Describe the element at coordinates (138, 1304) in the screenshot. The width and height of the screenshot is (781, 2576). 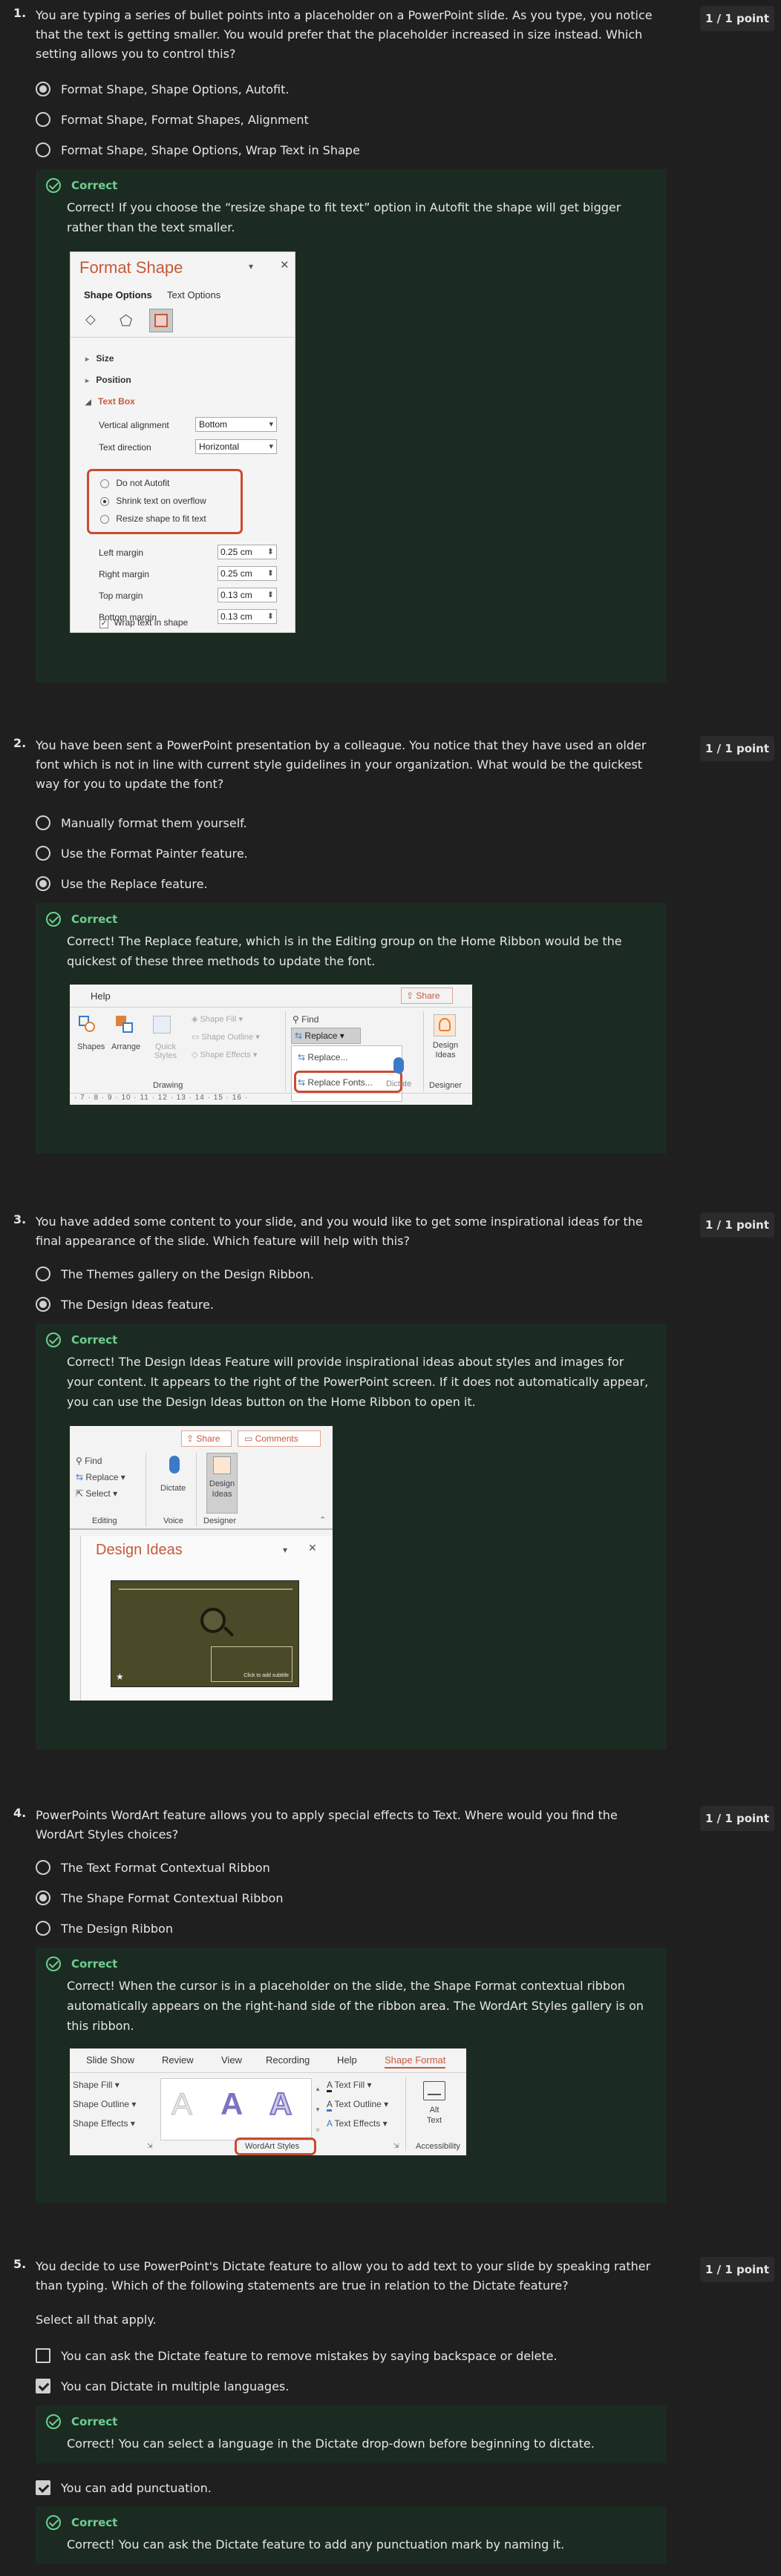
I see `option-label: The Design Ideas feature.` at that location.